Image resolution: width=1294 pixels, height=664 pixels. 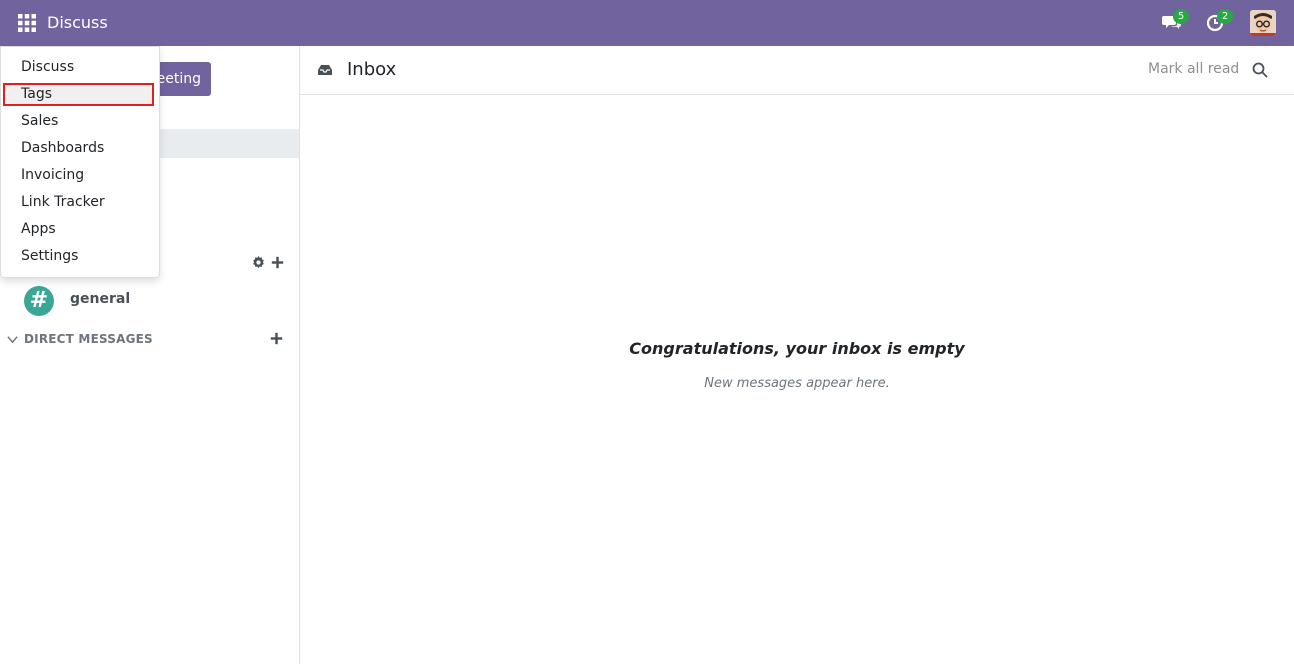 What do you see at coordinates (797, 348) in the screenshot?
I see `empty-inbox-title: Congratulations, your inbox is empty` at bounding box center [797, 348].